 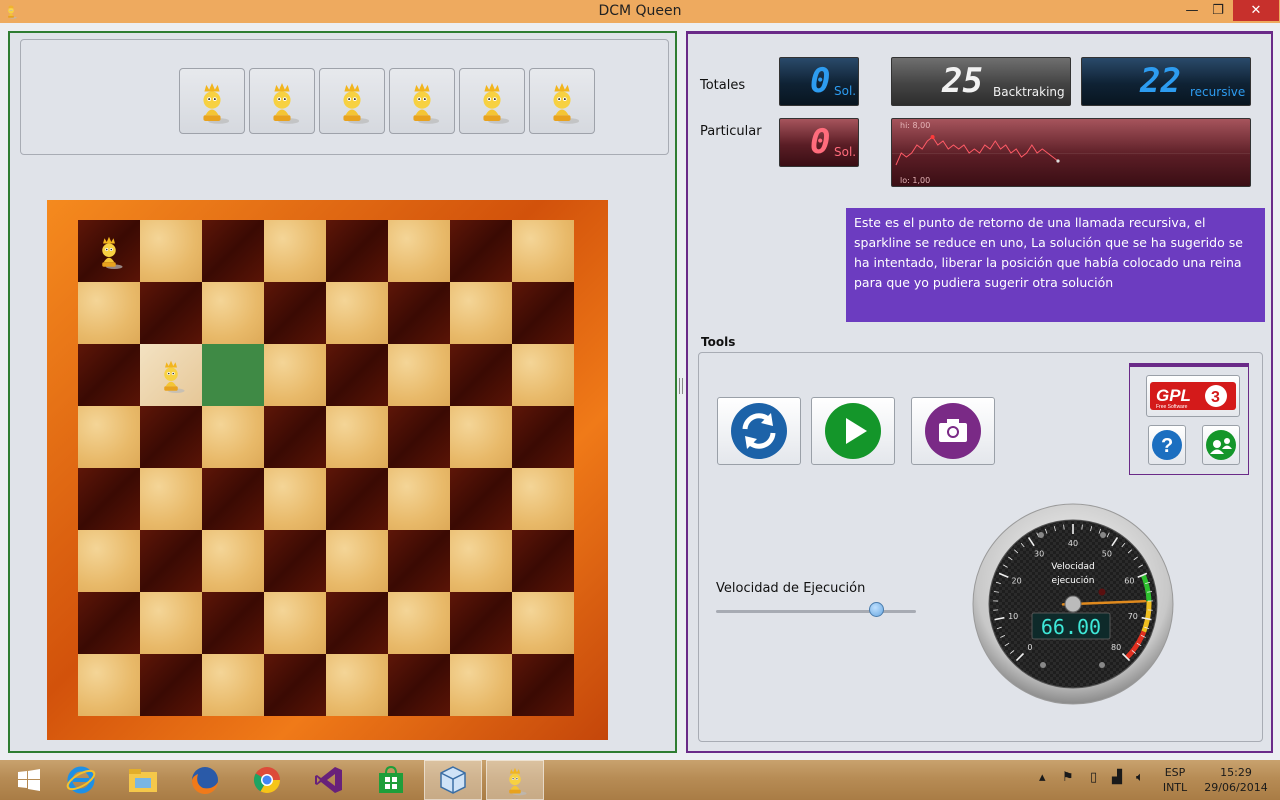 What do you see at coordinates (29, 780) in the screenshot?
I see `windows-start-button` at bounding box center [29, 780].